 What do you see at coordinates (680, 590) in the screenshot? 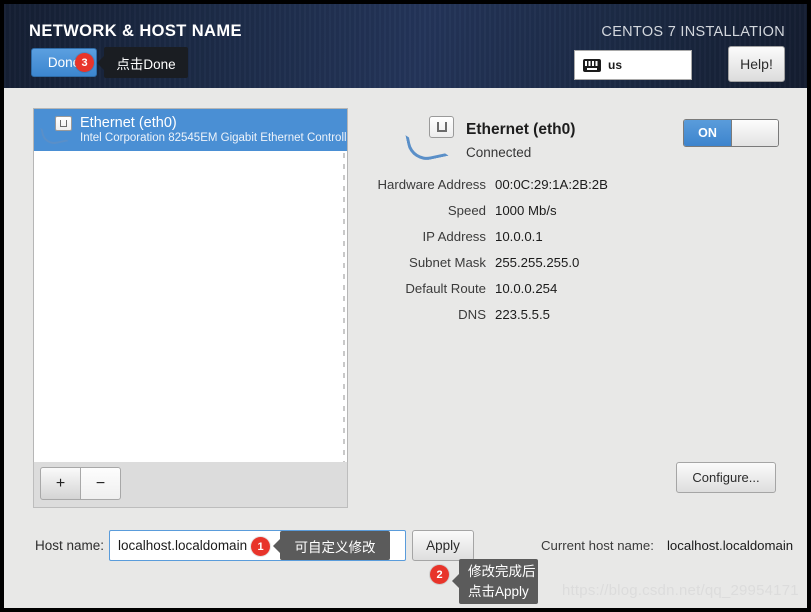
I see `watermark: https://blog.csdn.net/qq_29954171` at bounding box center [680, 590].